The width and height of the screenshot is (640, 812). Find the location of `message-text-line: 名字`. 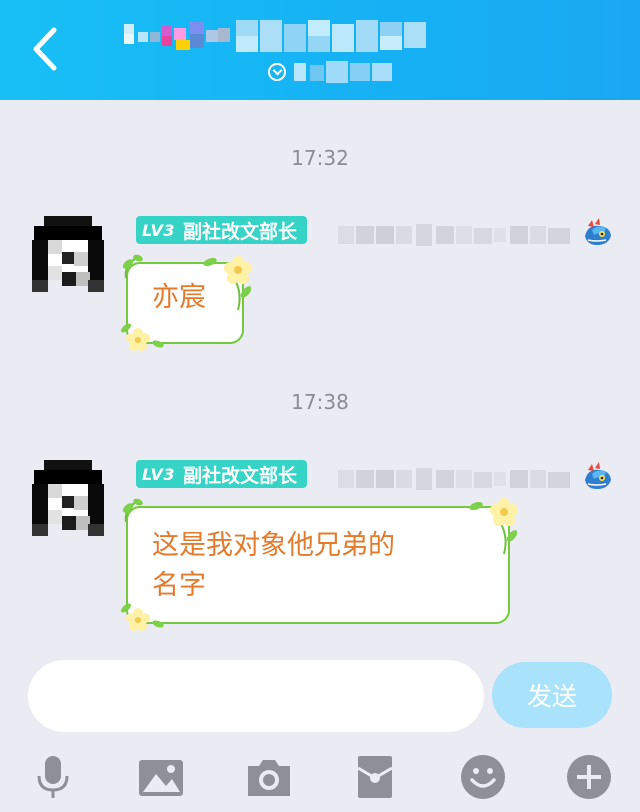

message-text-line: 名字 is located at coordinates (179, 585).